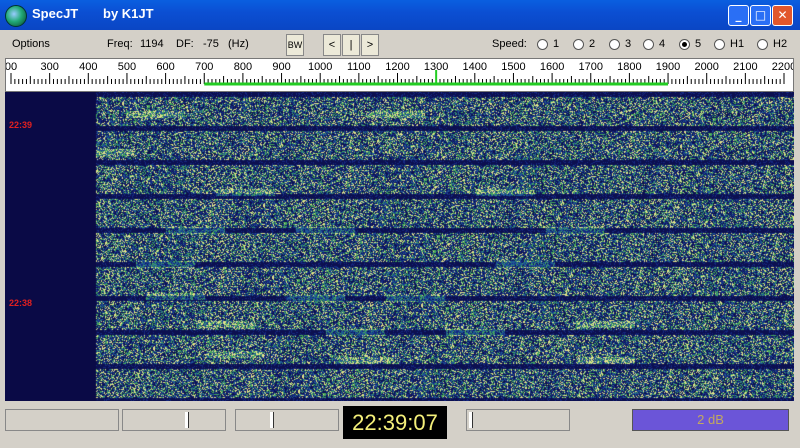 The height and width of the screenshot is (448, 800). I want to click on df-value: -75, so click(211, 44).